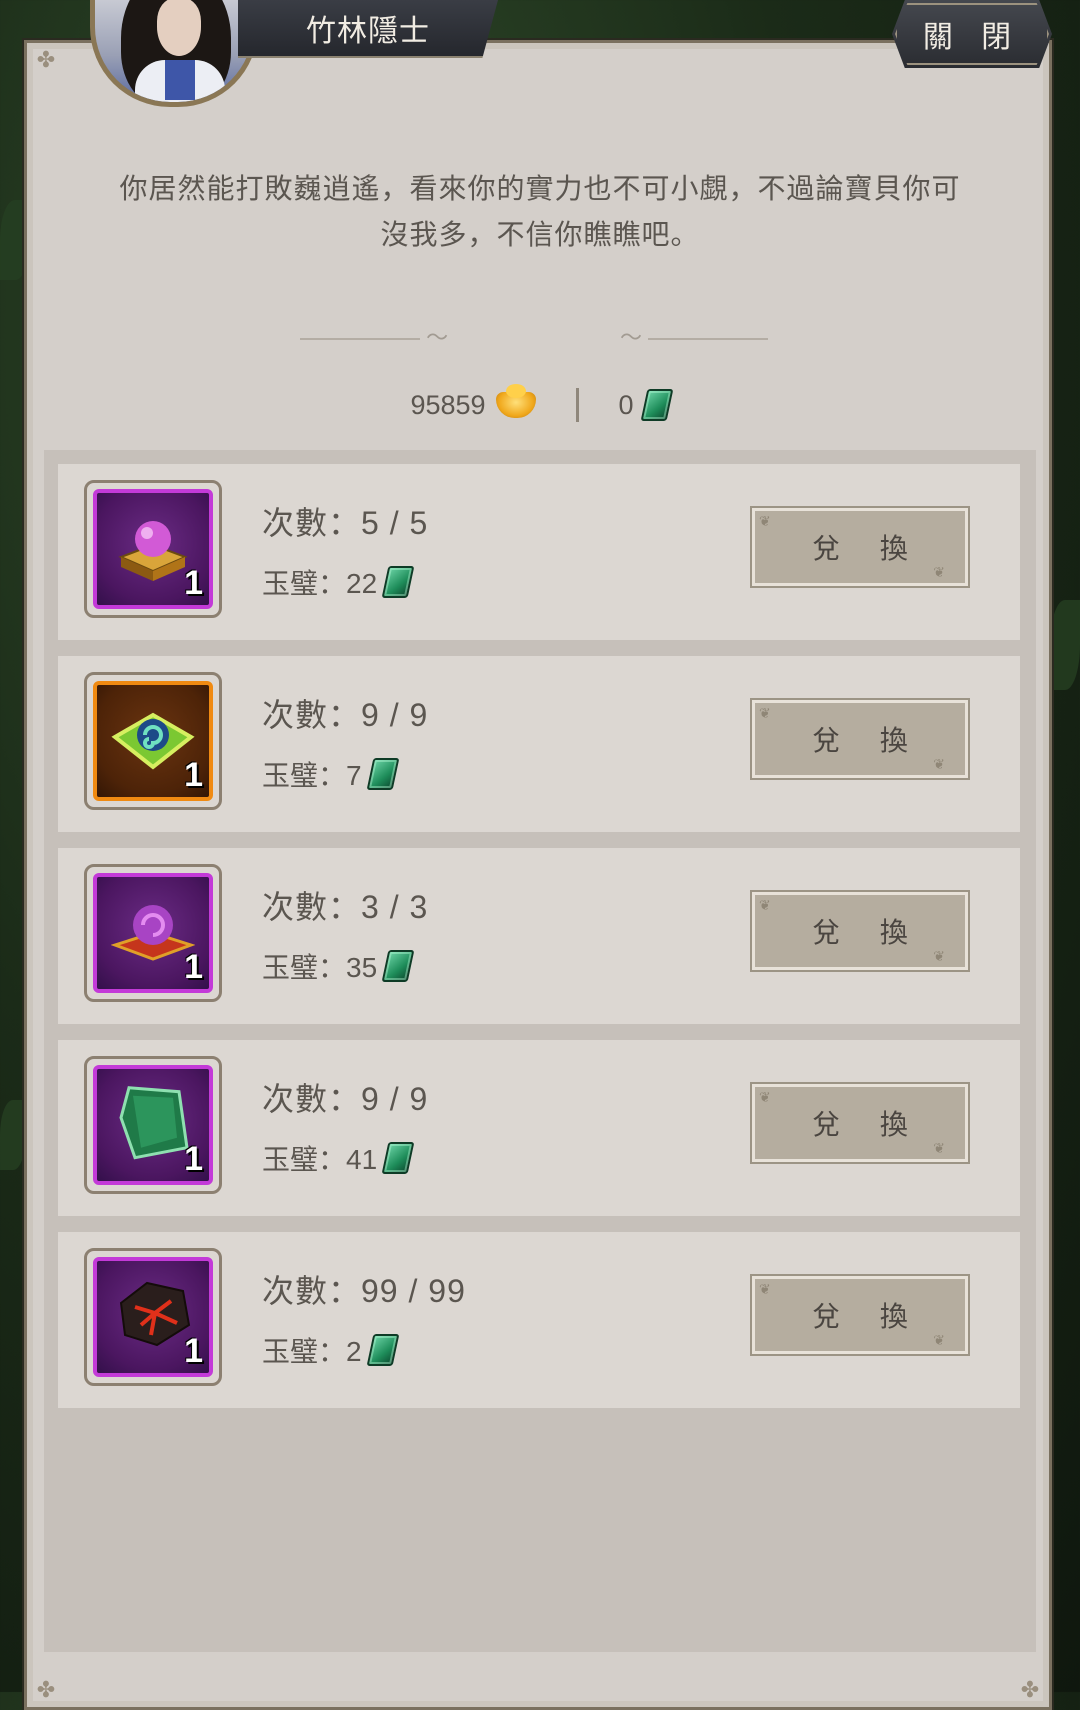 This screenshot has width=1080, height=1710. Describe the element at coordinates (320, 1159) in the screenshot. I see `price-label: 玉璧：41` at that location.